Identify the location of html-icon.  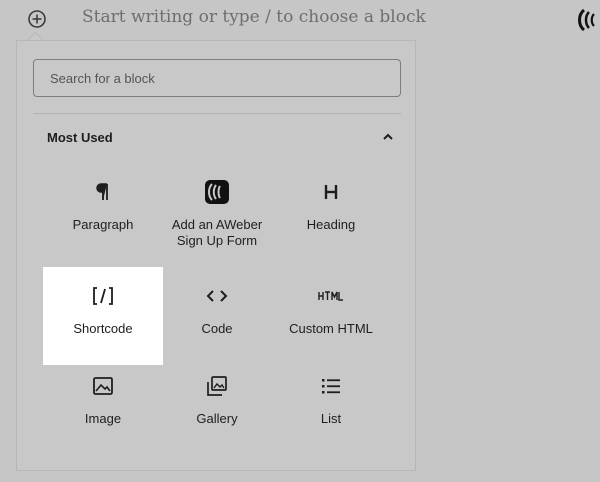
(331, 296).